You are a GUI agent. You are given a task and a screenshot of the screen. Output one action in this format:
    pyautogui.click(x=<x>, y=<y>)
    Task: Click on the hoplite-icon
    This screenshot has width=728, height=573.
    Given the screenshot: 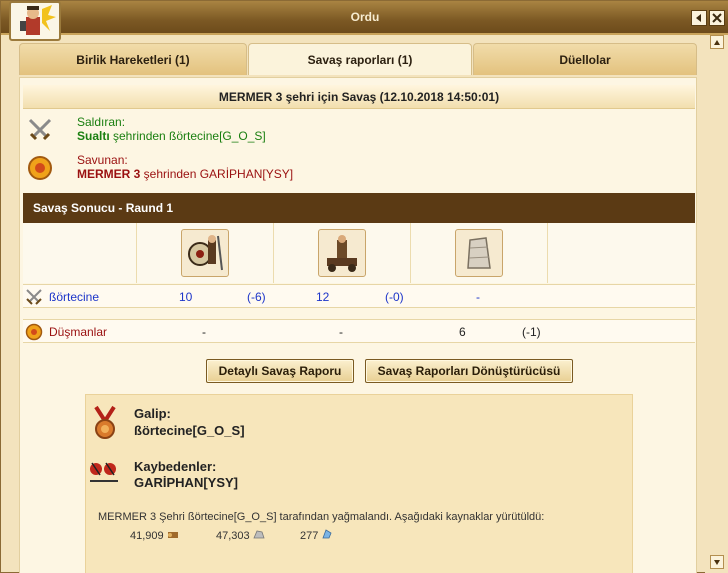 What is the action you would take?
    pyautogui.click(x=205, y=253)
    